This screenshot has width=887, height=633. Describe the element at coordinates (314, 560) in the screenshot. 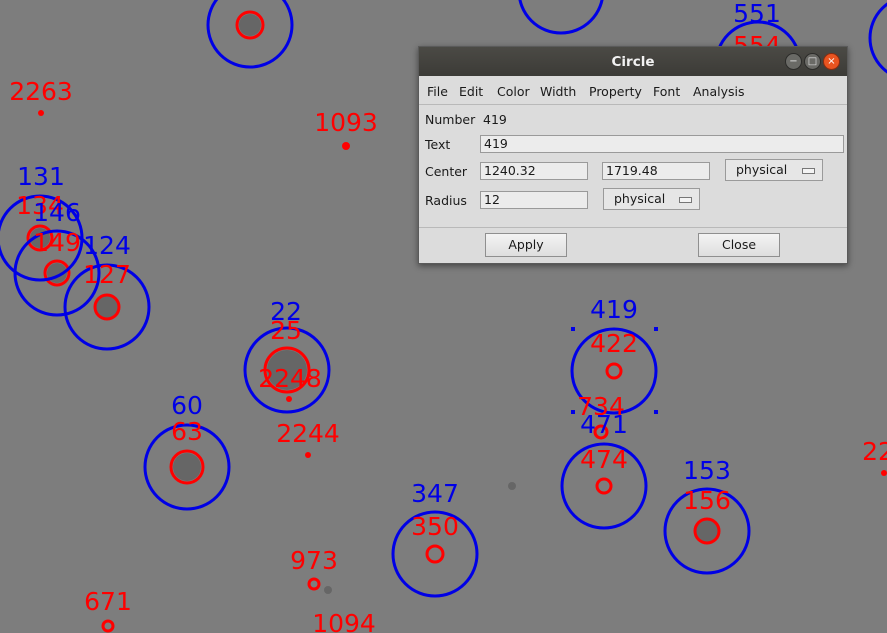

I see `region-label: 973` at that location.